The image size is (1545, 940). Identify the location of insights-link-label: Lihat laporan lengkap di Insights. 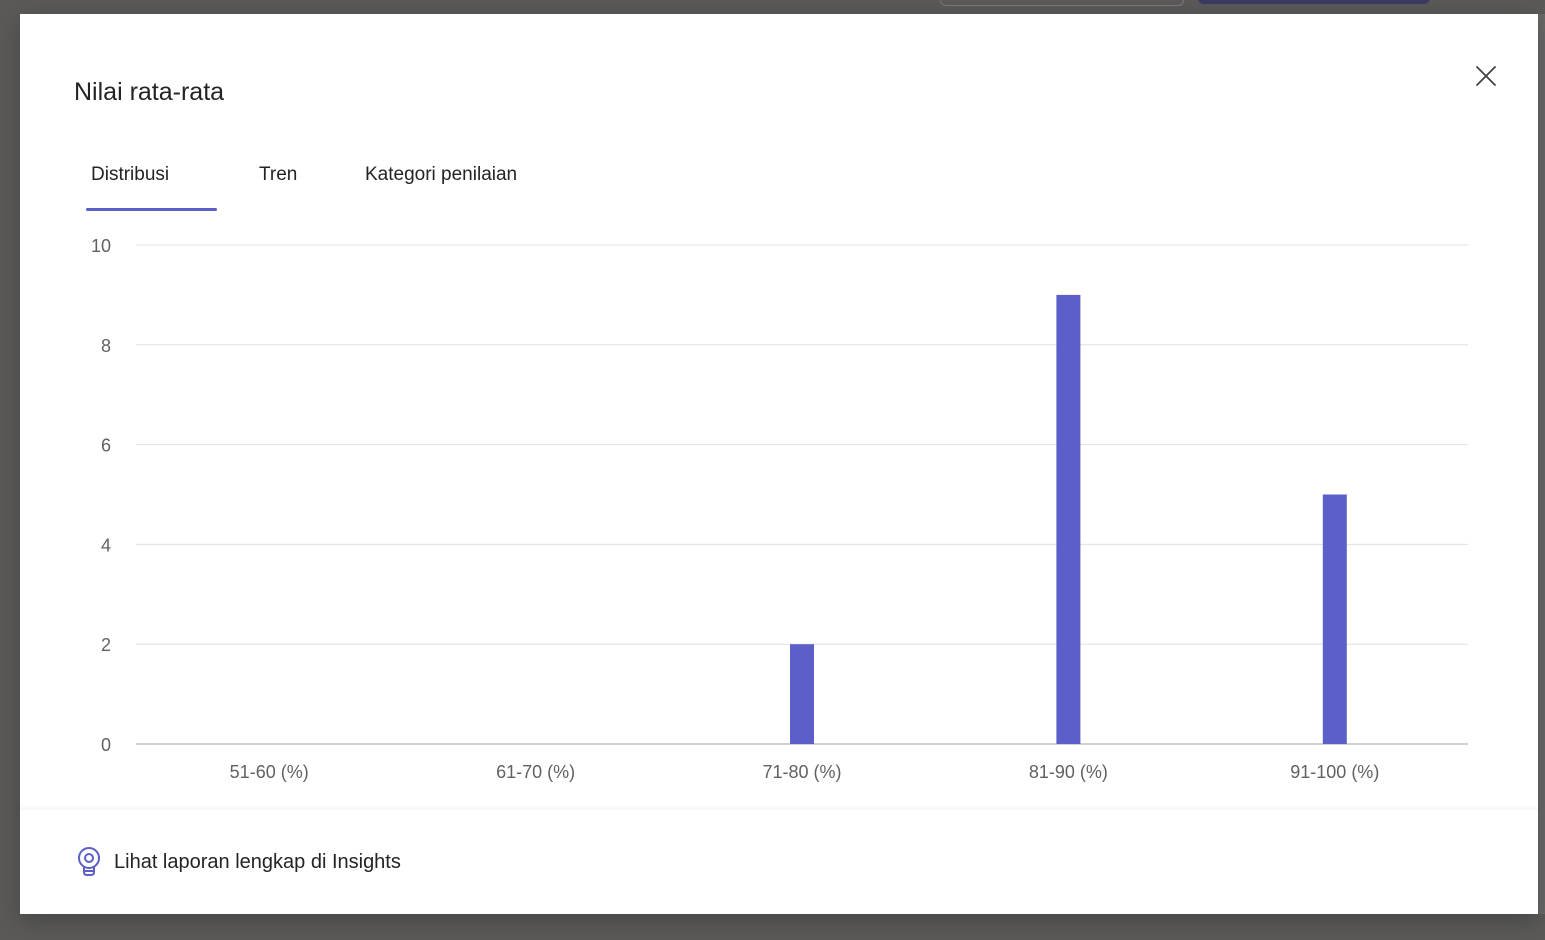
(257, 861).